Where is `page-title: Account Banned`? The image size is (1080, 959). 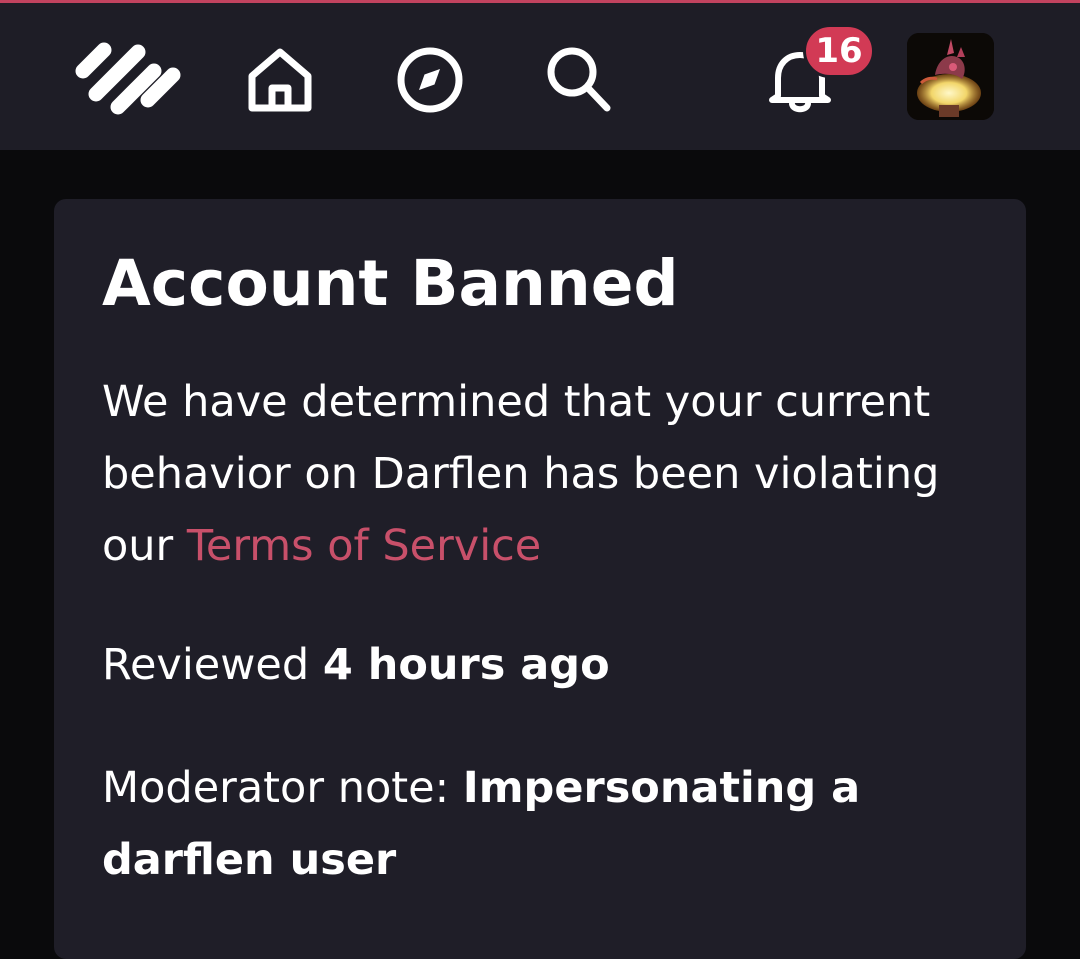
page-title: Account Banned is located at coordinates (390, 283).